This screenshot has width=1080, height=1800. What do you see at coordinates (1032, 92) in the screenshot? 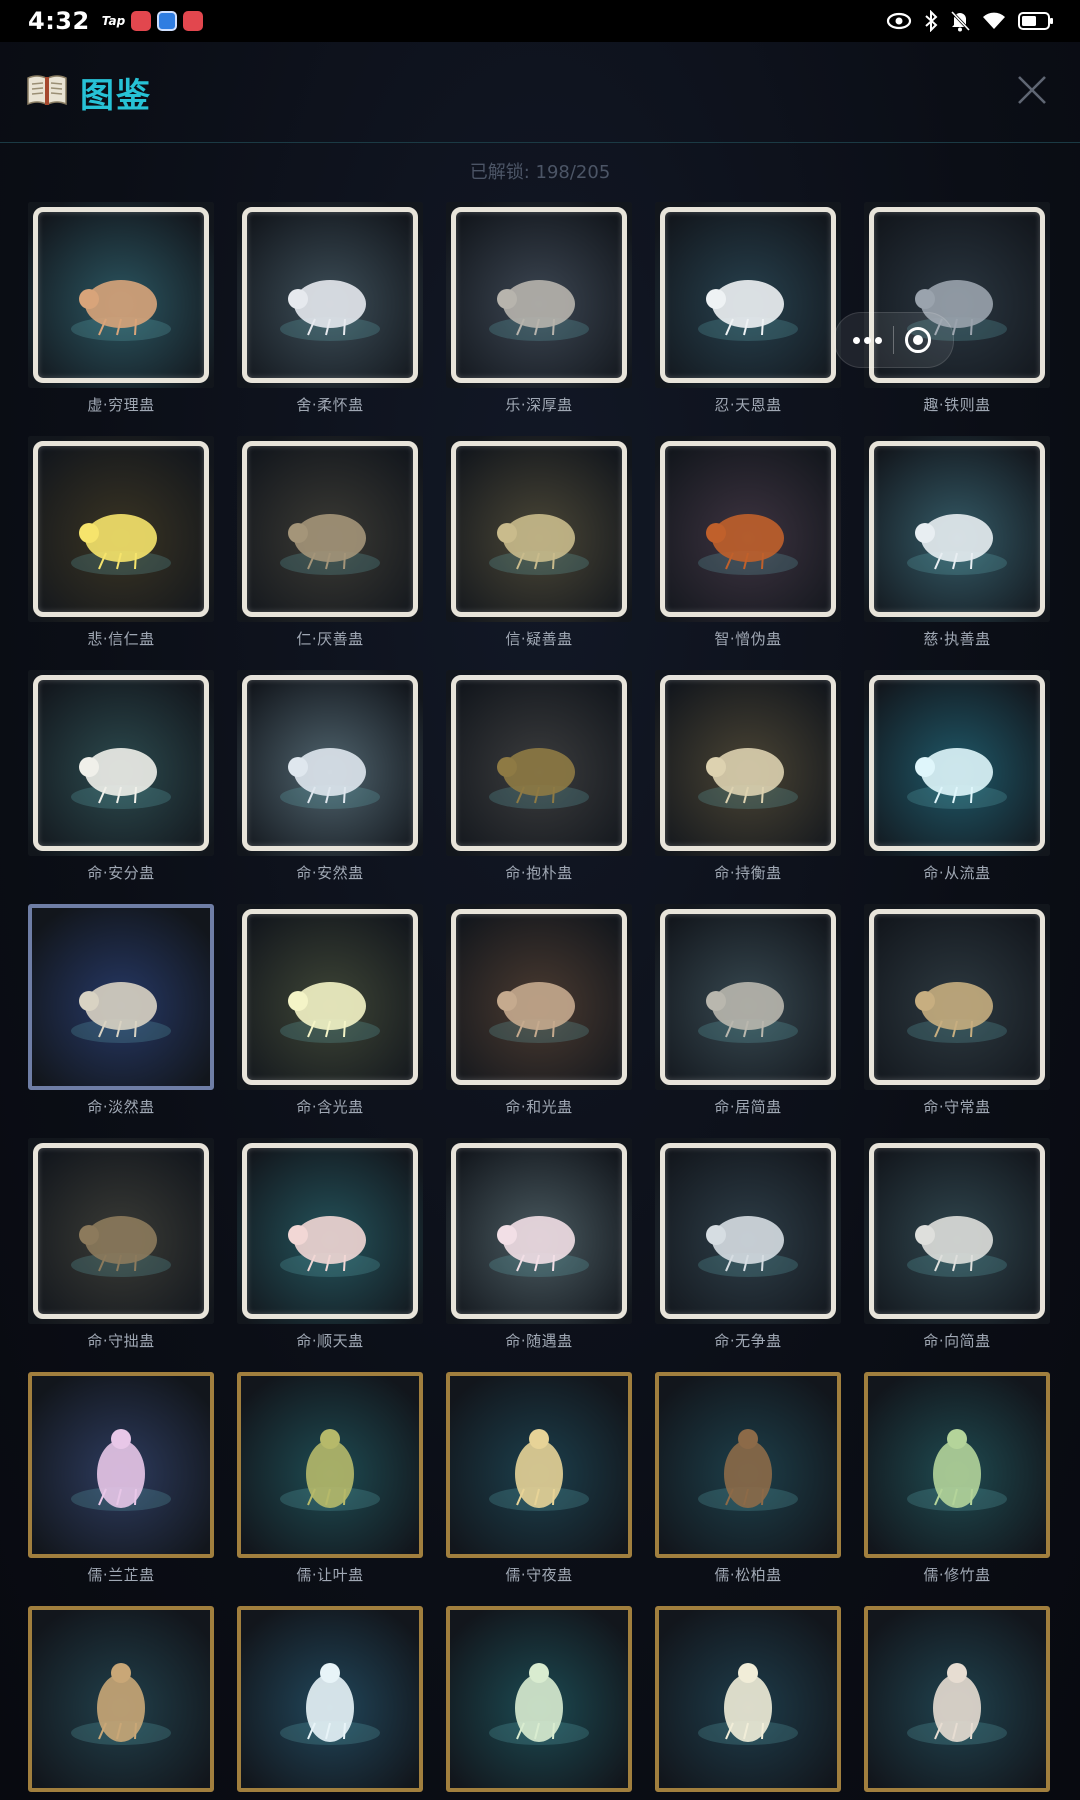
I see `close-button` at bounding box center [1032, 92].